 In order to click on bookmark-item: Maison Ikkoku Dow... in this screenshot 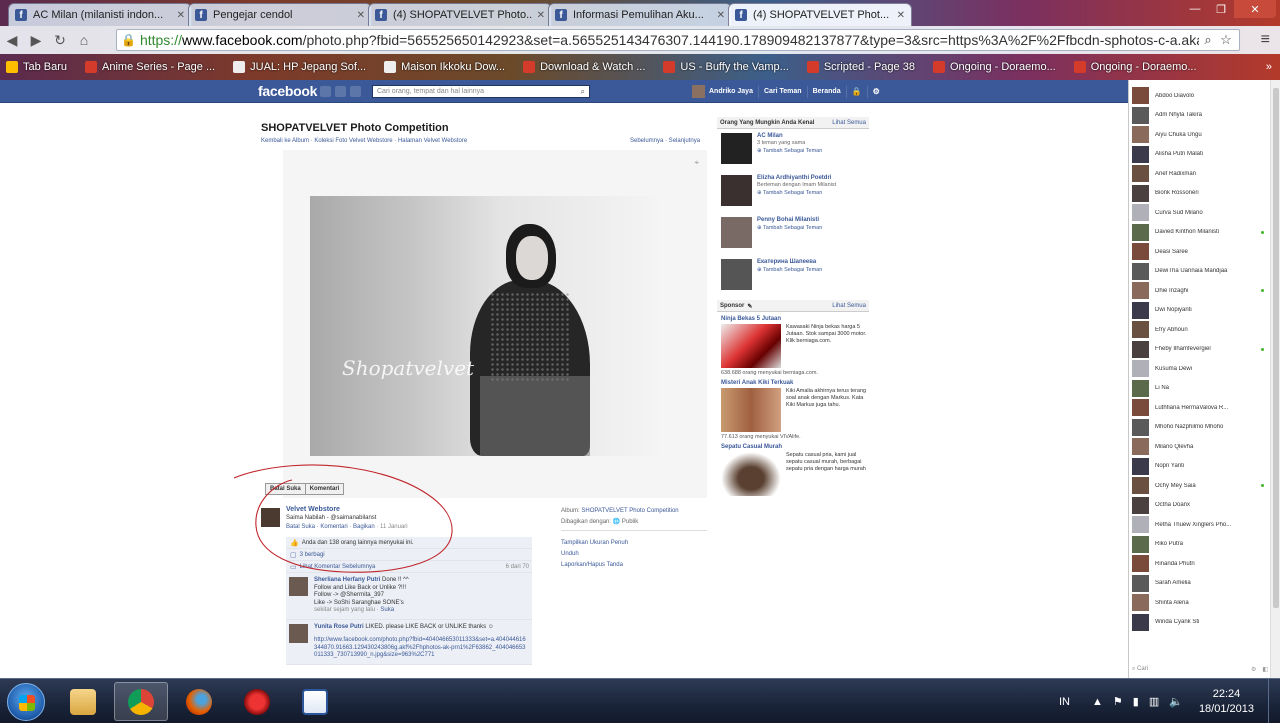, I will do `click(444, 67)`.